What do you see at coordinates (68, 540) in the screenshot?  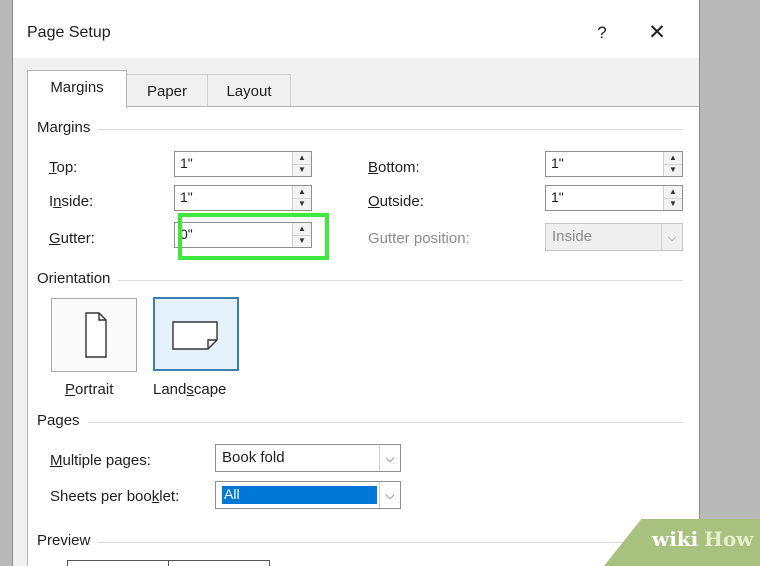 I see `preview-section-title: Preview` at bounding box center [68, 540].